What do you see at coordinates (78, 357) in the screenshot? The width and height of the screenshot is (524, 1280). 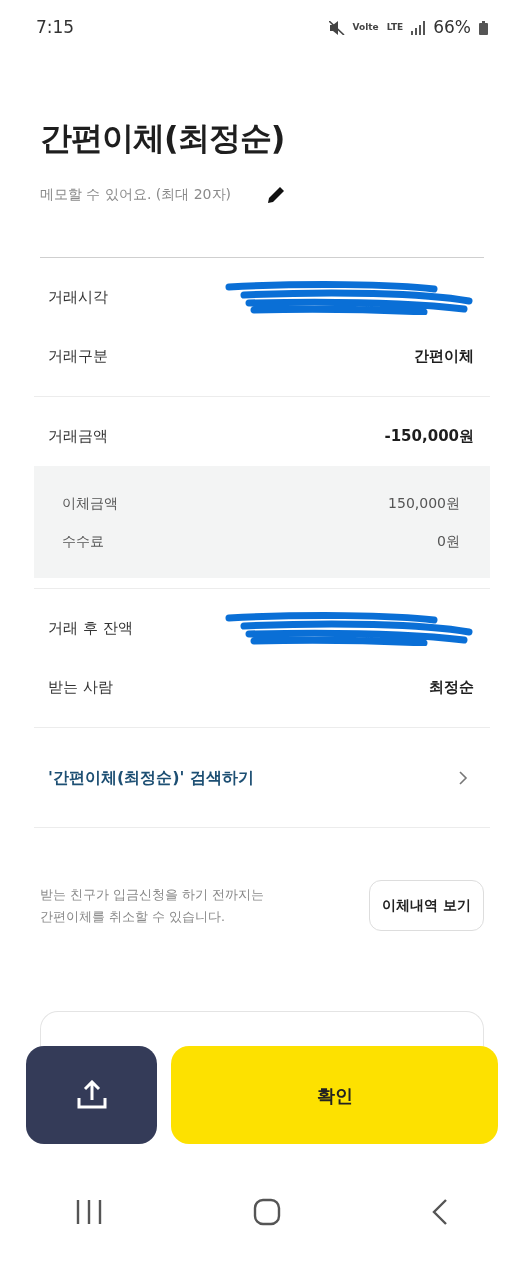 I see `row-label: 거래구분` at bounding box center [78, 357].